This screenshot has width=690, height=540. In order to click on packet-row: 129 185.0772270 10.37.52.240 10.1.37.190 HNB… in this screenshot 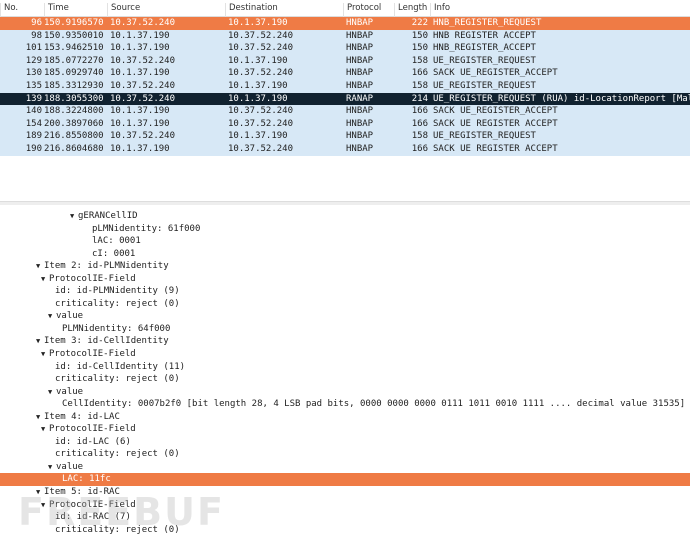, I will do `click(345, 61)`.